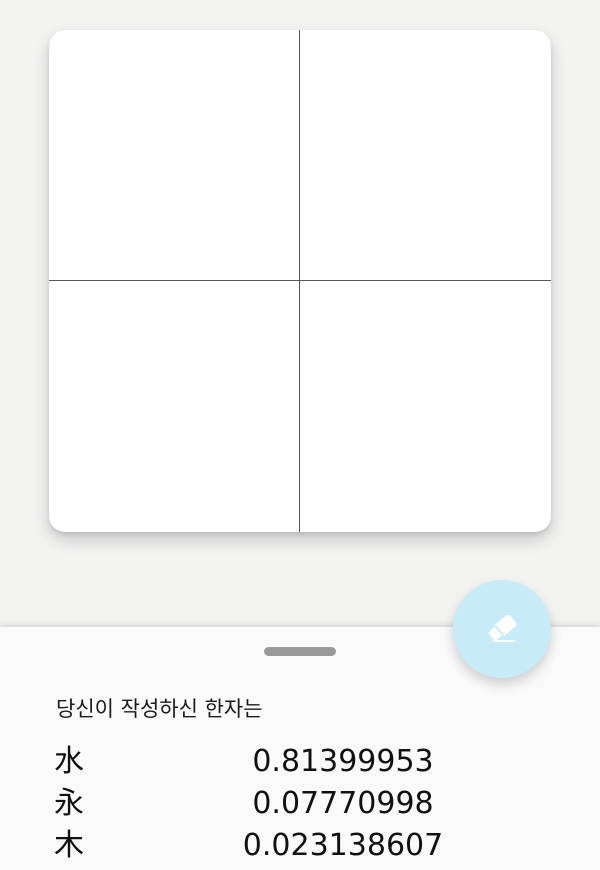 This screenshot has width=600, height=870. I want to click on result-probability: 0.81399953, so click(343, 761).